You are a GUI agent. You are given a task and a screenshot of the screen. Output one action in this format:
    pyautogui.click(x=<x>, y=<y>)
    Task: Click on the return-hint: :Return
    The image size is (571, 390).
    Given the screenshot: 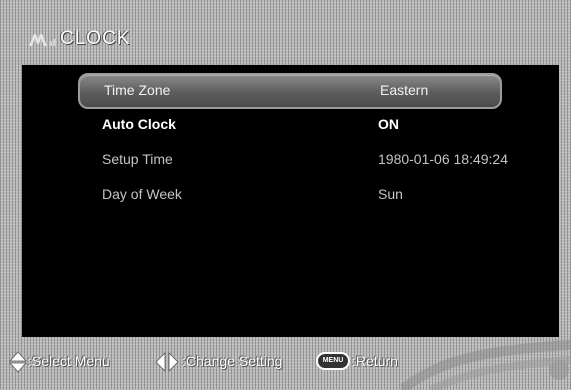 What is the action you would take?
    pyautogui.click(x=375, y=361)
    